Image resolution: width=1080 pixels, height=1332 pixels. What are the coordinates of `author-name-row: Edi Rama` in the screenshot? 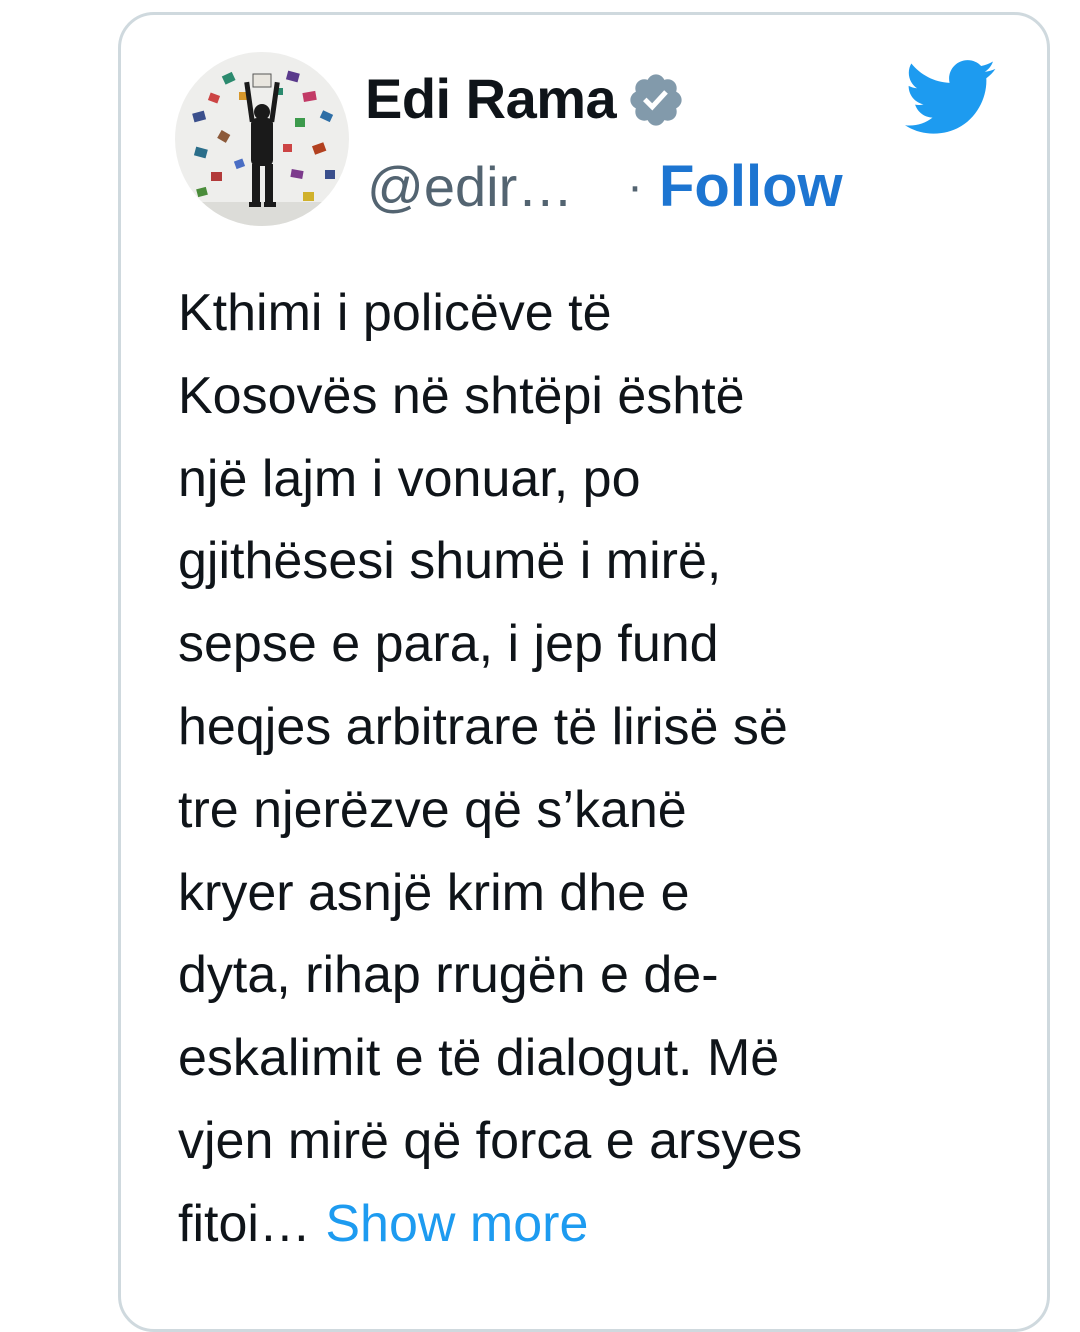 It's located at (525, 98).